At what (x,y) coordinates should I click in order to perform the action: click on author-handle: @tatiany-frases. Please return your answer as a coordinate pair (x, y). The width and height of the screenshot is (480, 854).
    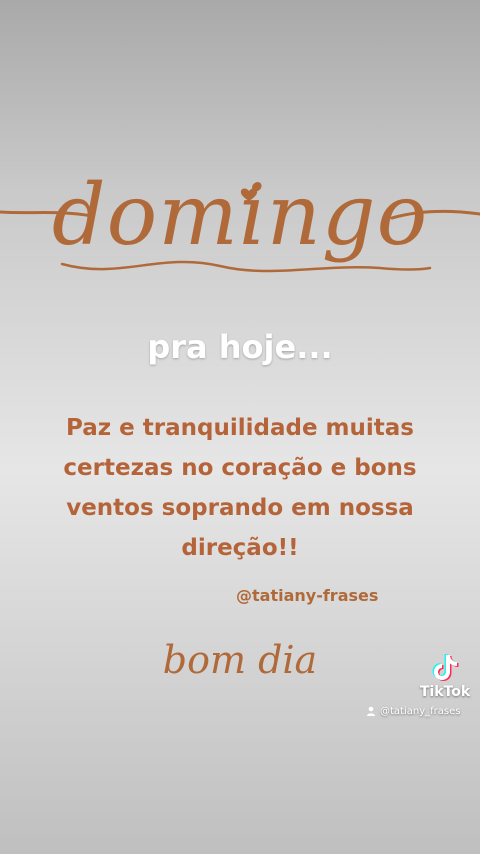
    Looking at the image, I should click on (307, 595).